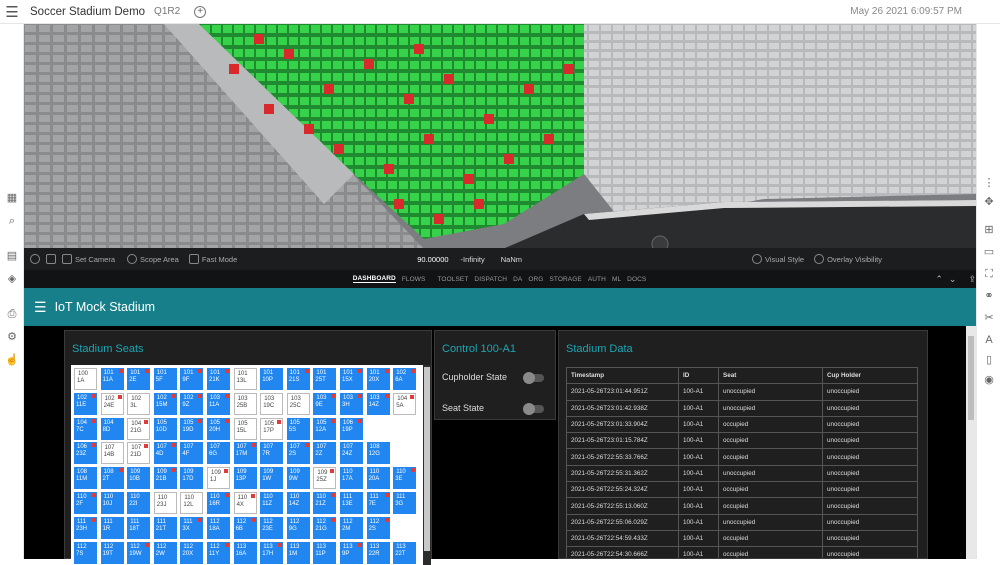 This screenshot has height=565, width=1000. What do you see at coordinates (325, 428) in the screenshot?
I see `seat-button: 105 12A` at bounding box center [325, 428].